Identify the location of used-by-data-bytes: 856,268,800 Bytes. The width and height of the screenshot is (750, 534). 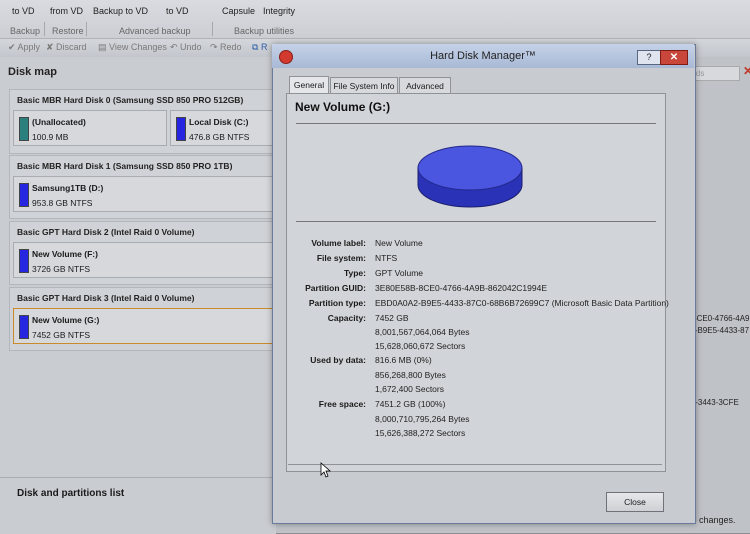
(410, 375).